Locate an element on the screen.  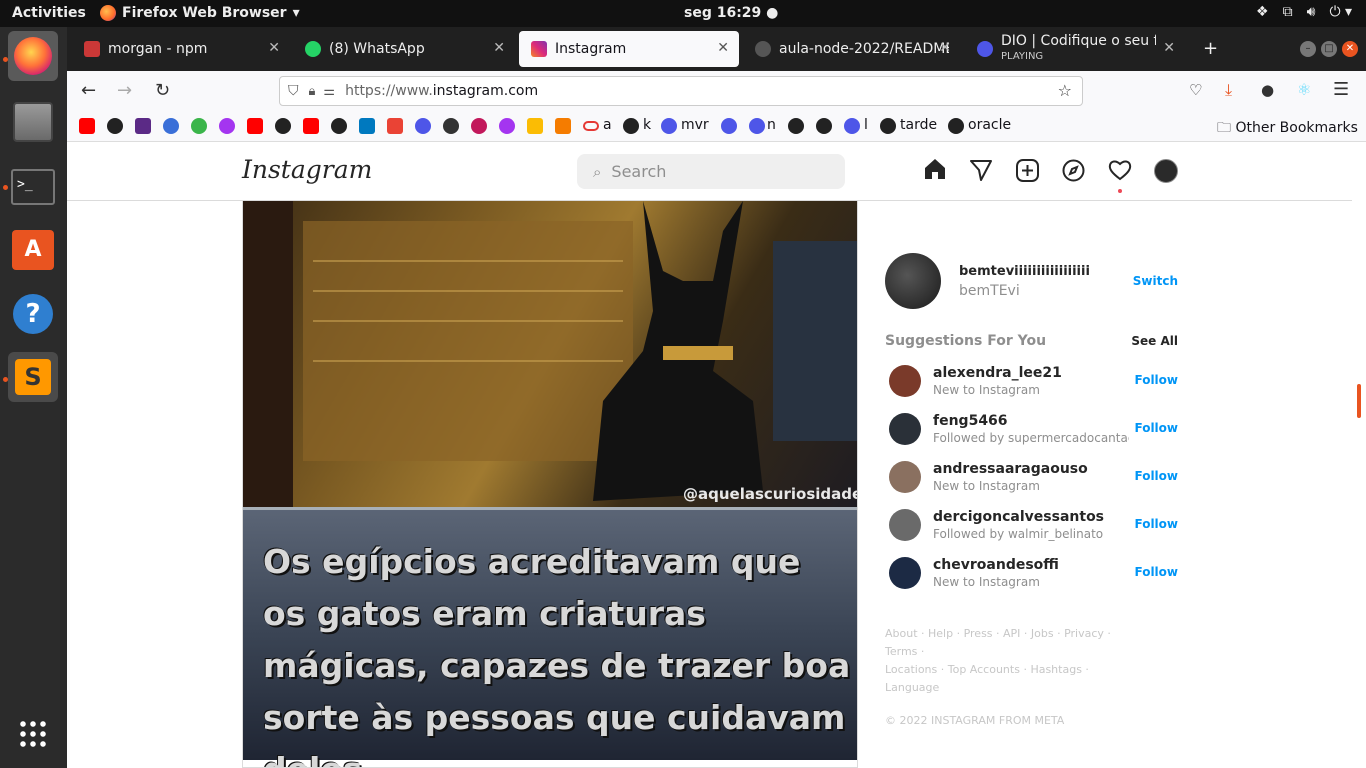
suggestion-username: andressaaragaouso is located at coordinates (1010, 469).